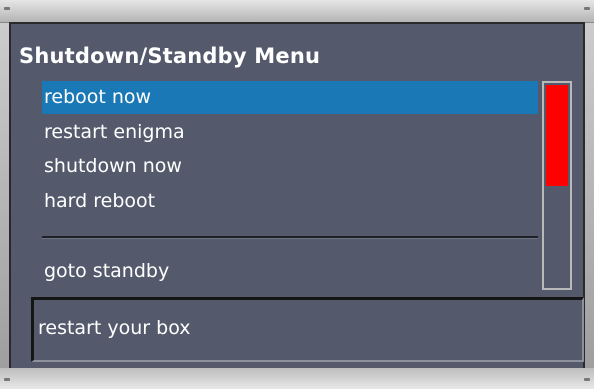 The width and height of the screenshot is (594, 389). What do you see at coordinates (290, 271) in the screenshot?
I see `menu-item-goto-standby: goto standby` at bounding box center [290, 271].